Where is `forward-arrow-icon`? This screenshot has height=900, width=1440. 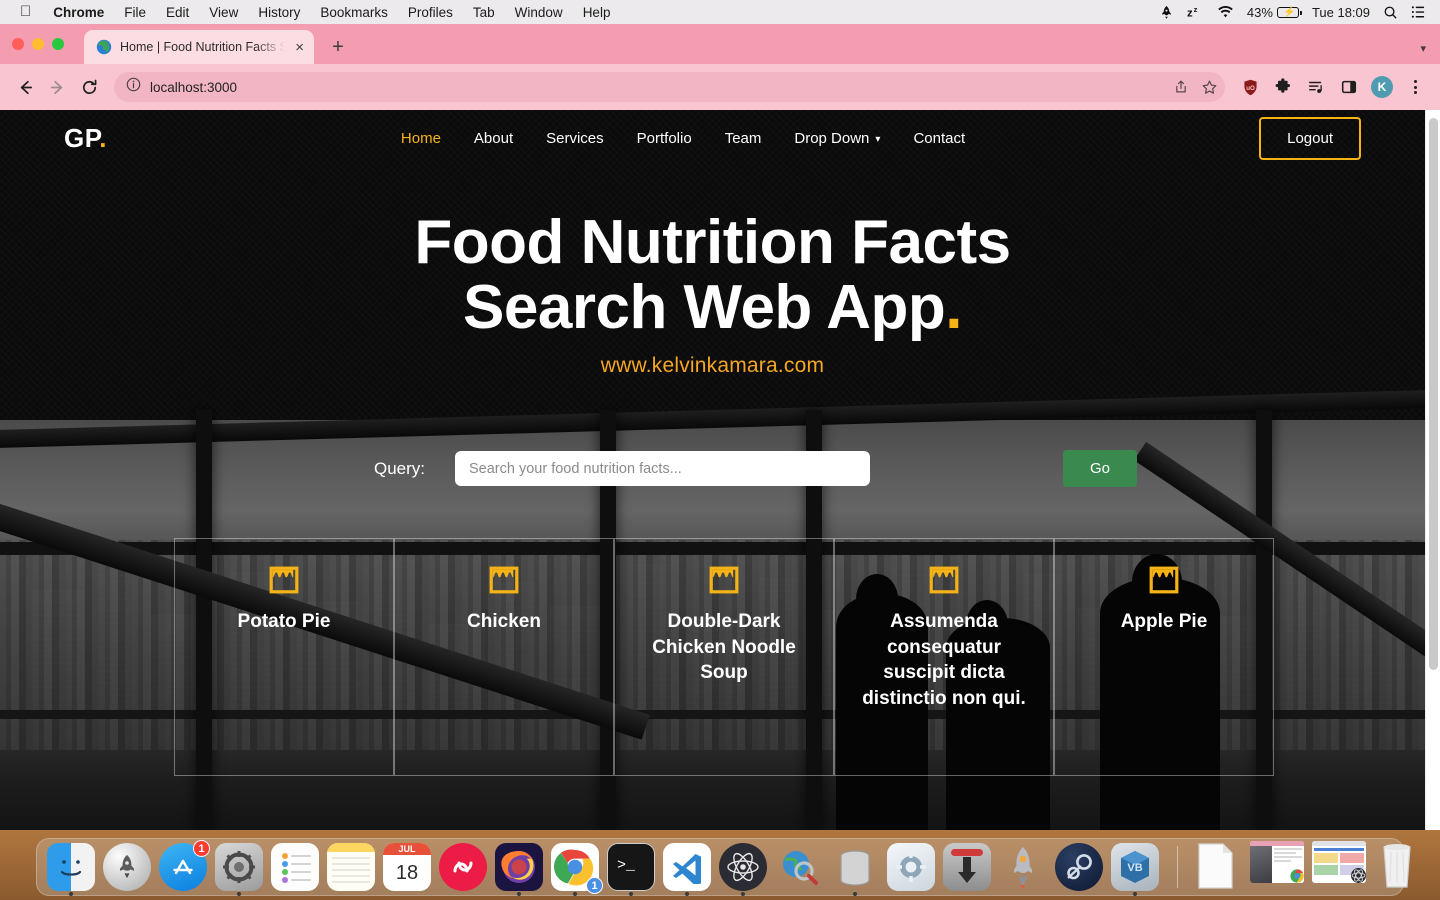 forward-arrow-icon is located at coordinates (57, 87).